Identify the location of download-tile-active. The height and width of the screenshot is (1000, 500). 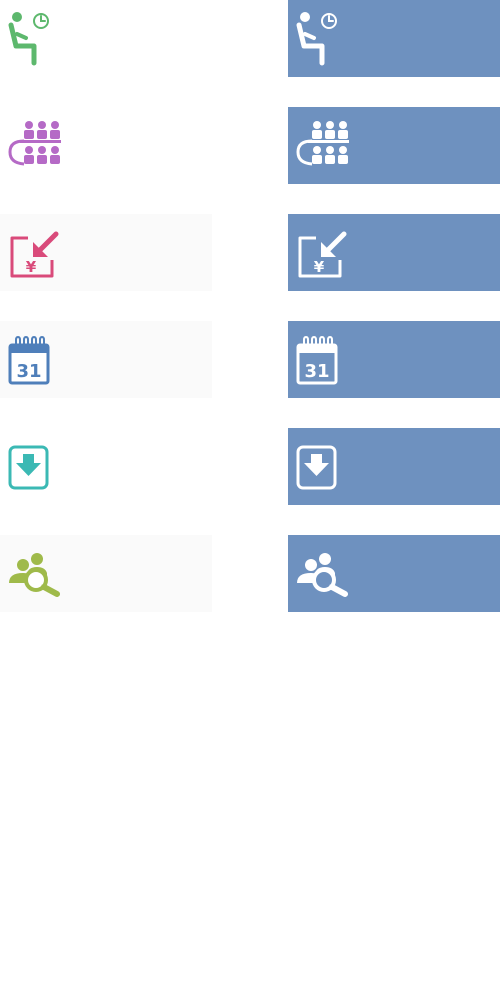
(394, 466).